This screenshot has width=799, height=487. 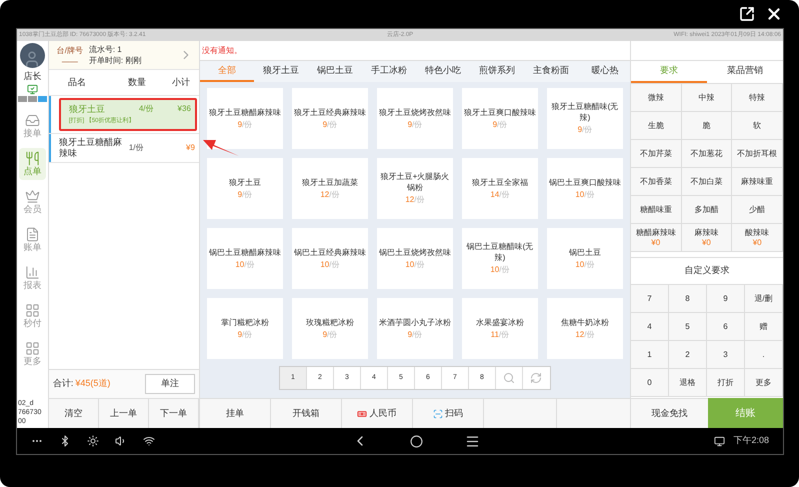 What do you see at coordinates (190, 148) in the screenshot?
I see `item-subtotal: ¥9` at bounding box center [190, 148].